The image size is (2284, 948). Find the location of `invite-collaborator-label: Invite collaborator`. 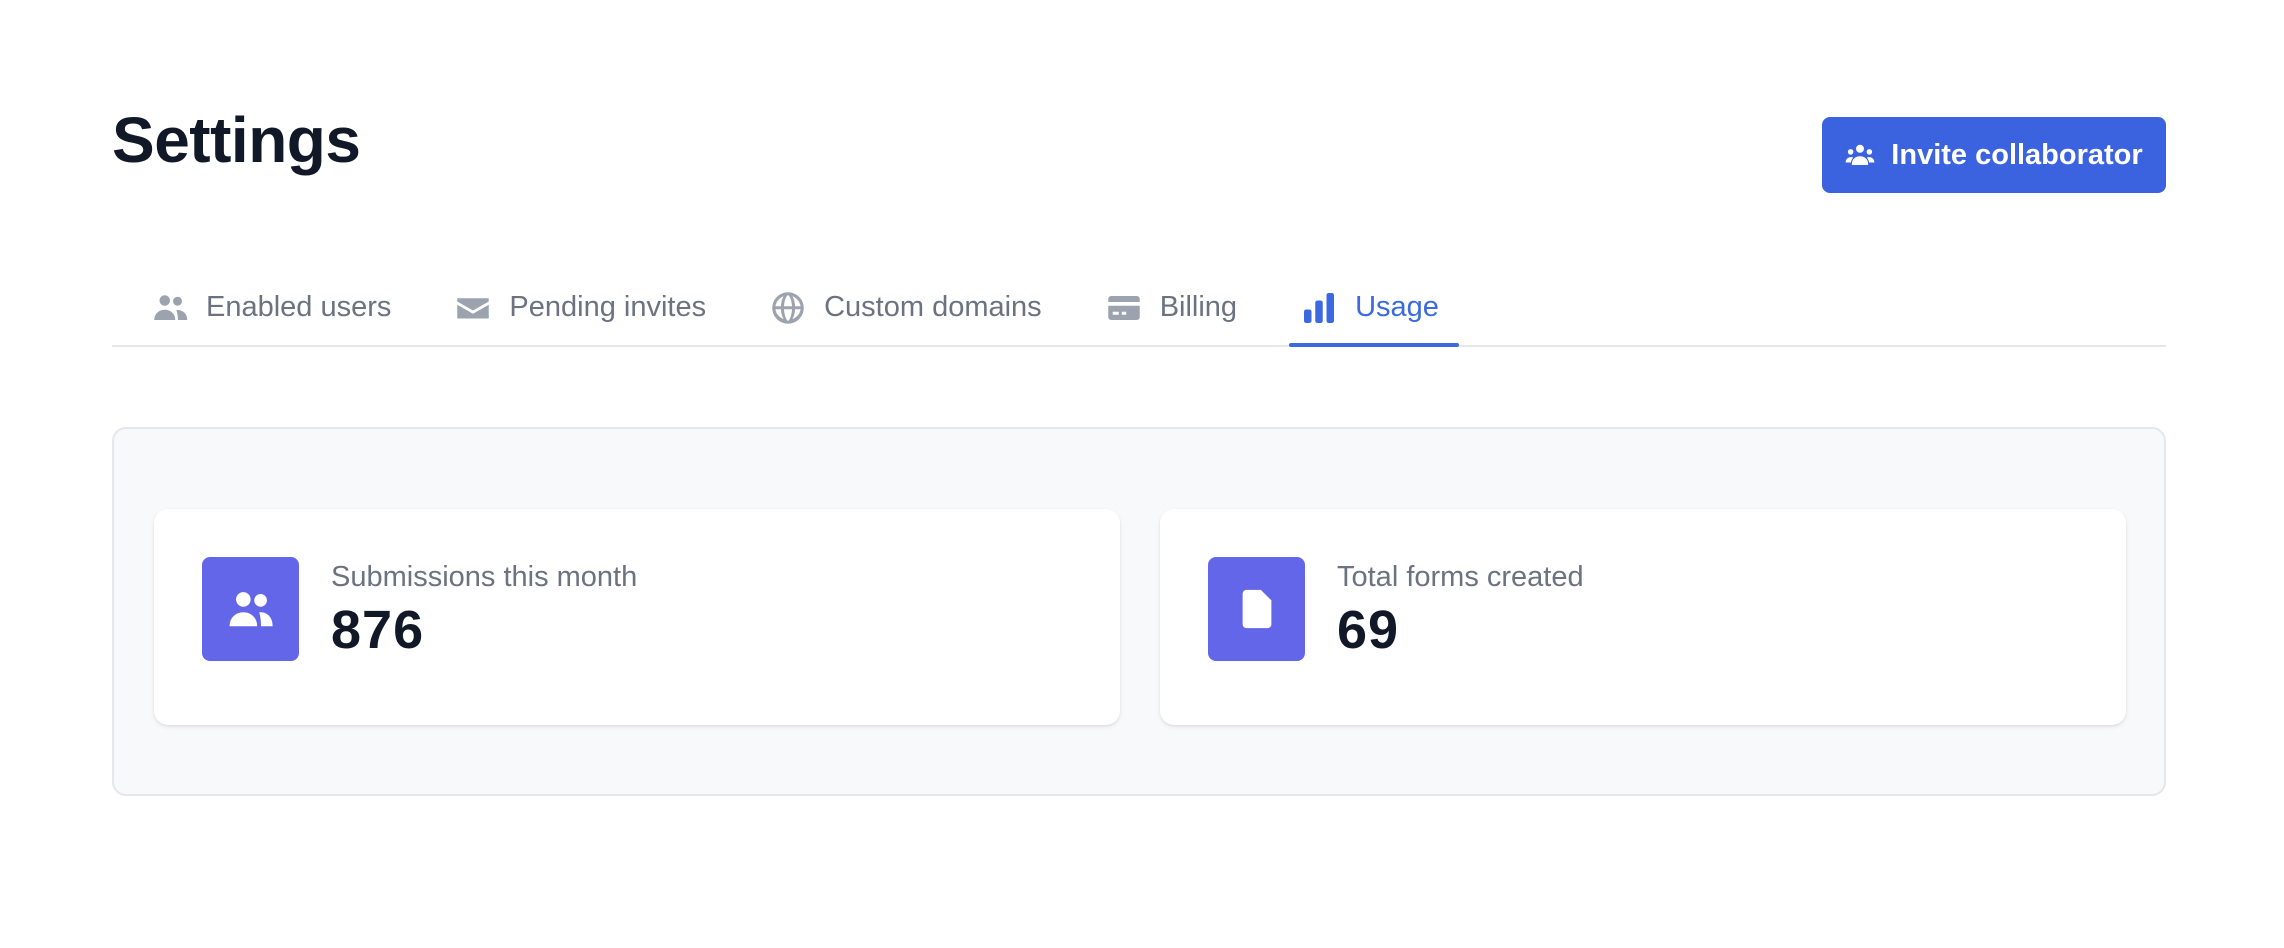

invite-collaborator-label: Invite collaborator is located at coordinates (2017, 154).